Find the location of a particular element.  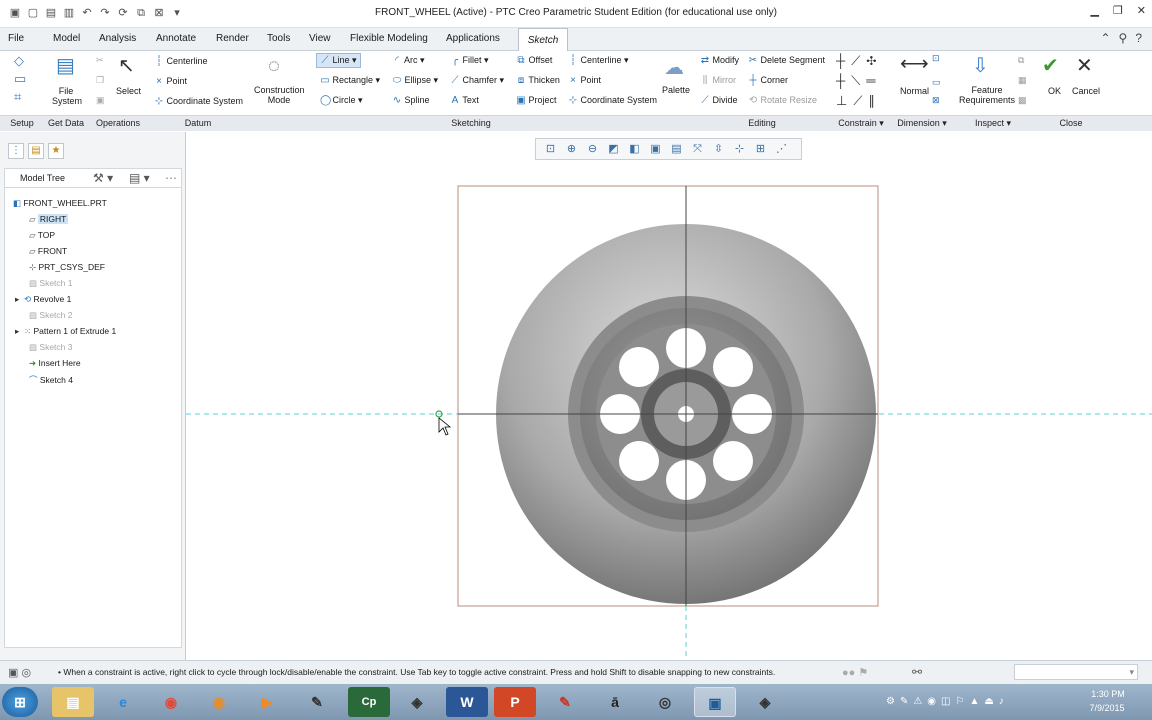

clock-date: 7/9/2015 is located at coordinates (1107, 708).